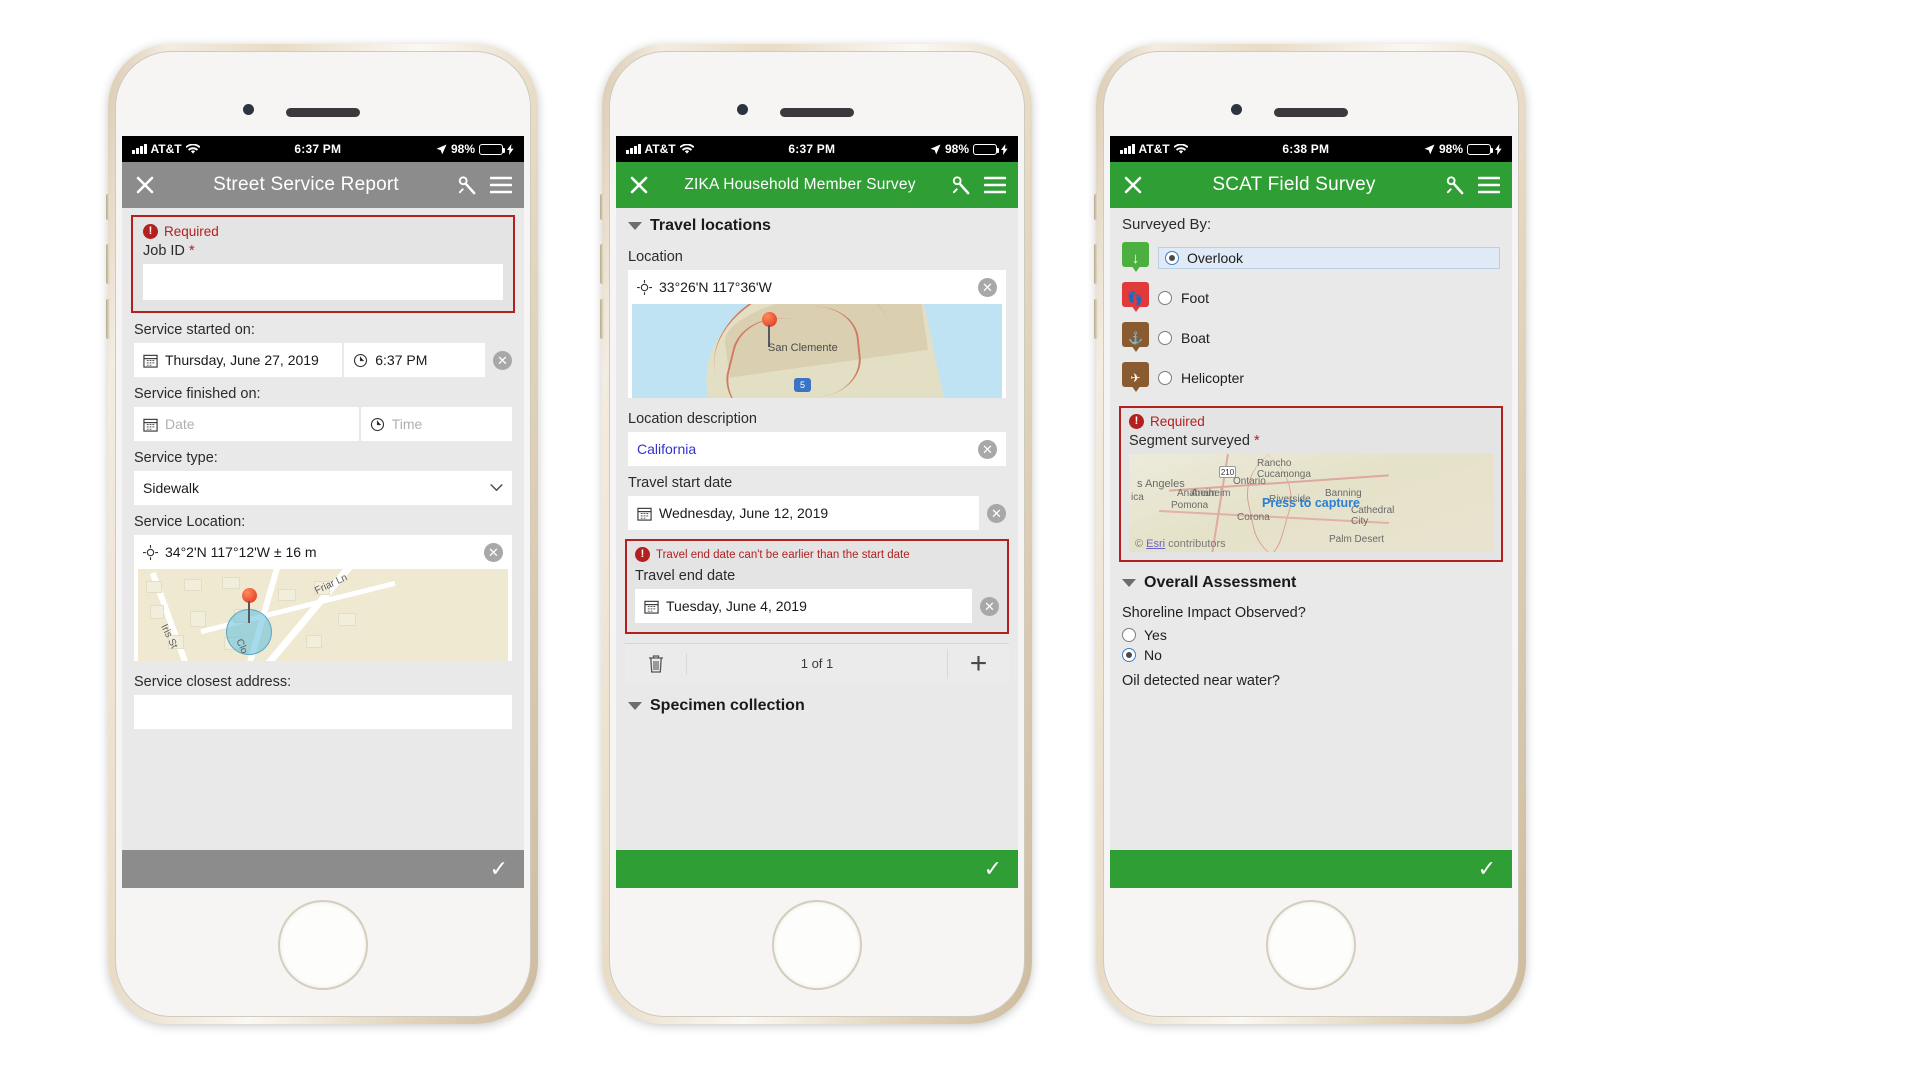 This screenshot has width=1920, height=1080. I want to click on job-id-required-group: ! Required Job ID *, so click(323, 264).